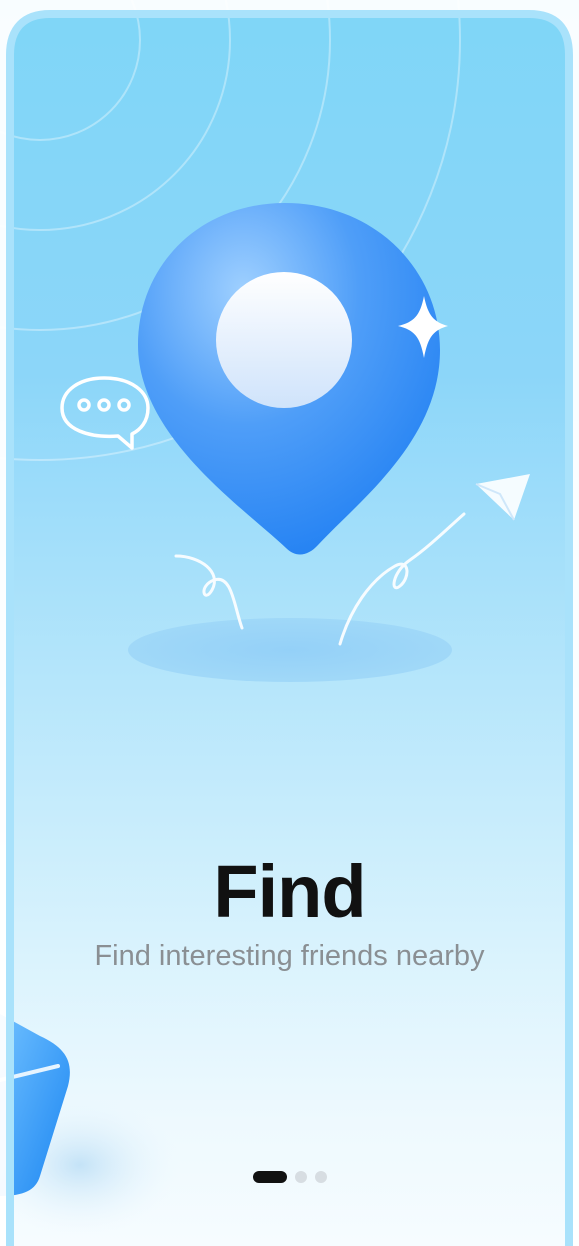 Image resolution: width=579 pixels, height=1246 pixels. Describe the element at coordinates (289, 891) in the screenshot. I see `page-title: Find` at that location.